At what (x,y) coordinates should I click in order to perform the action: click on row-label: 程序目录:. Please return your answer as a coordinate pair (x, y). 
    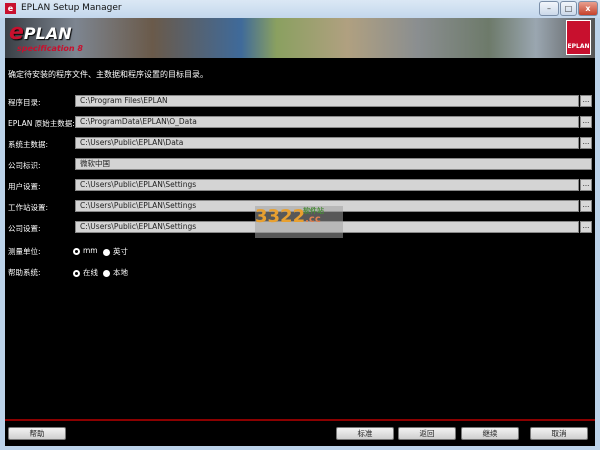
    Looking at the image, I should click on (24, 102).